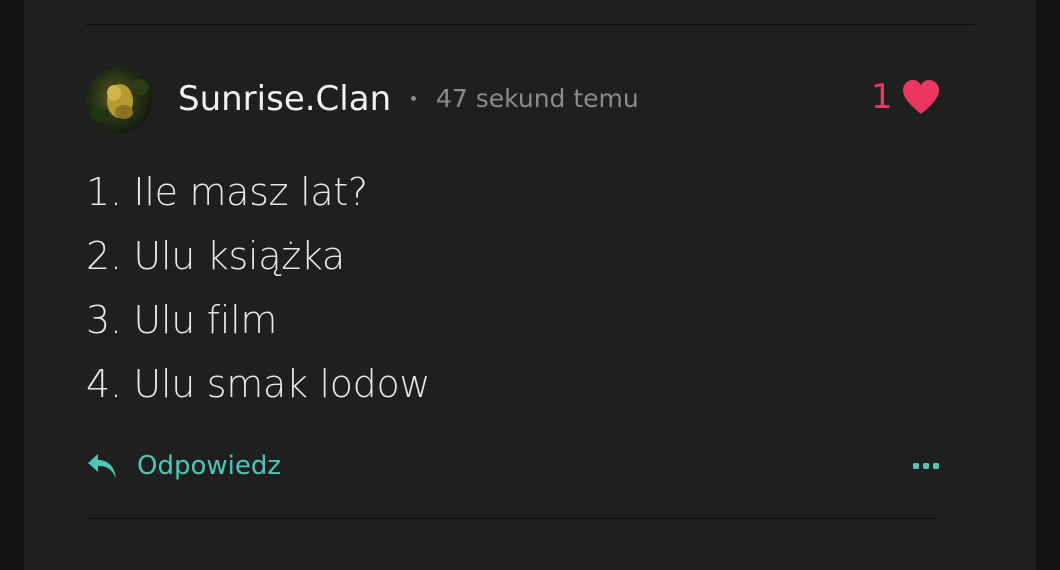  I want to click on timestamp: 47 sekund temu, so click(537, 98).